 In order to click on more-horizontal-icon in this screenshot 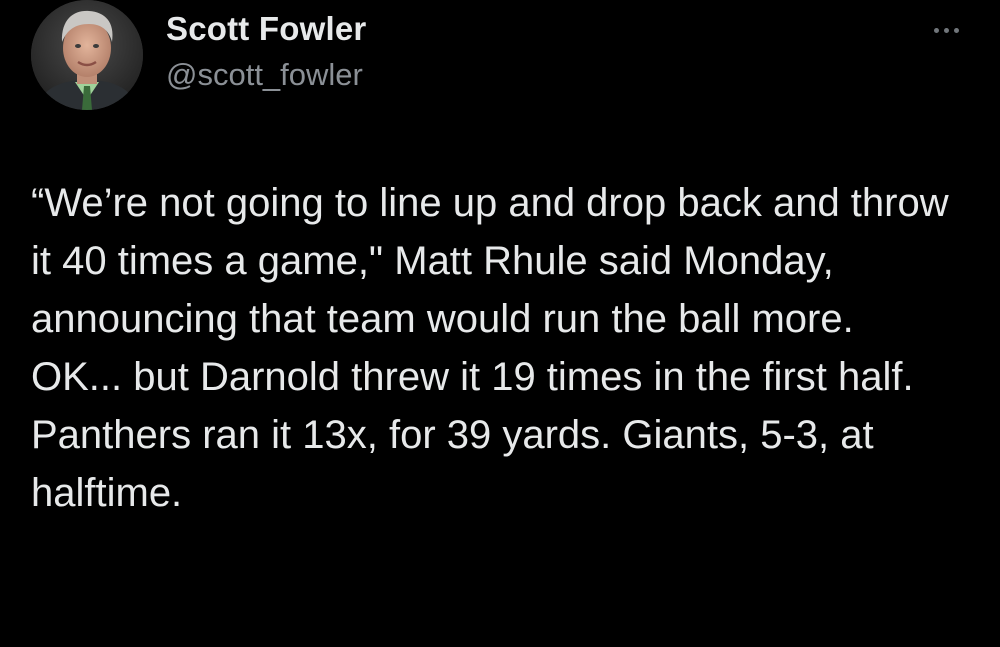, I will do `click(936, 30)`.